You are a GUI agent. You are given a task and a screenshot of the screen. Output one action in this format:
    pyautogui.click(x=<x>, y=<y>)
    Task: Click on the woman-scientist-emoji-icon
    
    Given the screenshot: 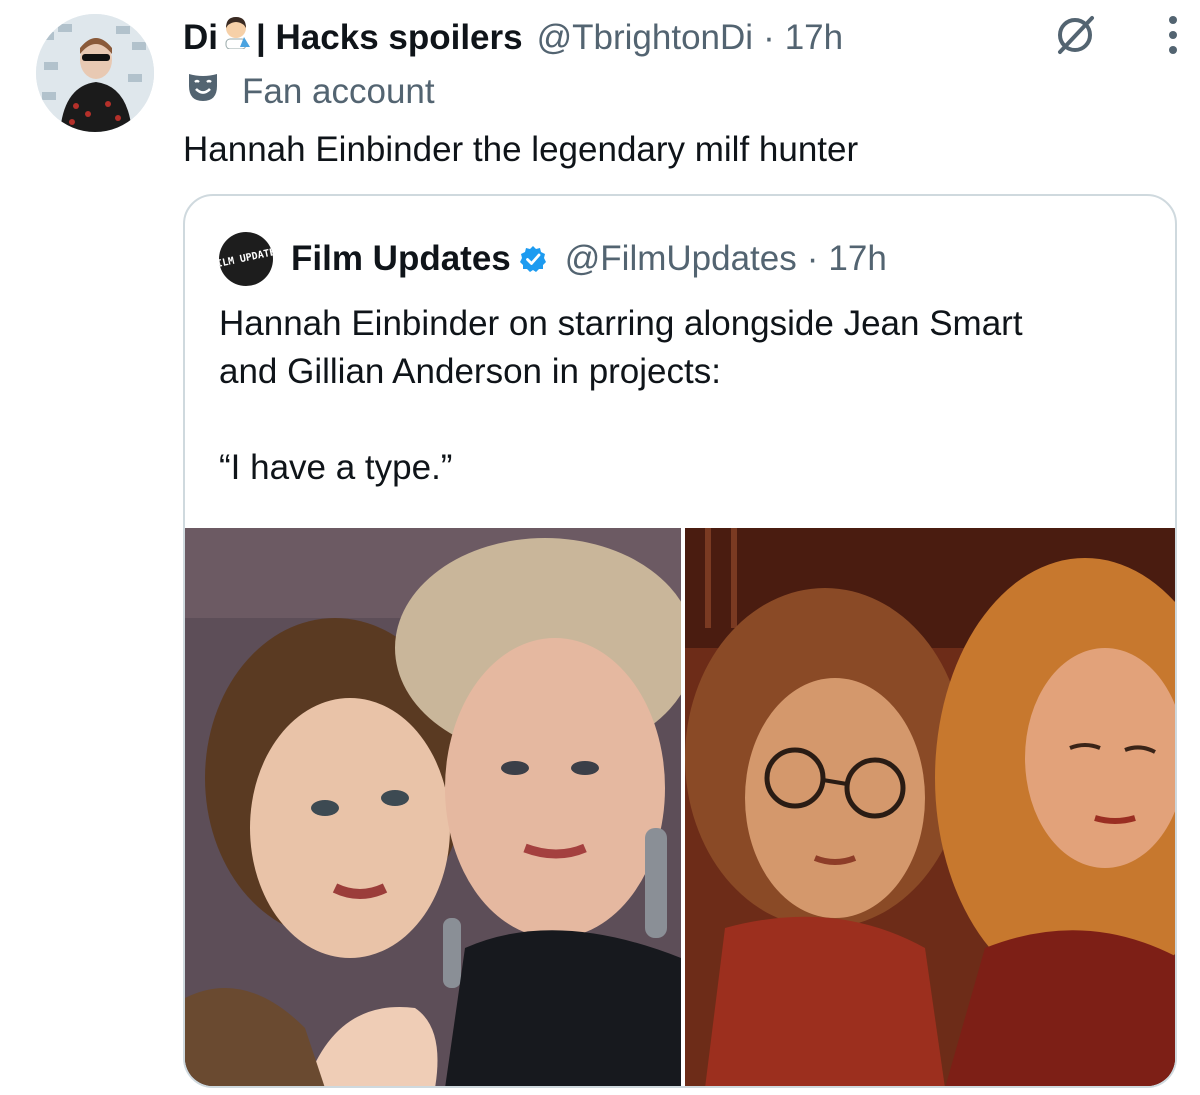 What is the action you would take?
    pyautogui.click(x=237, y=38)
    